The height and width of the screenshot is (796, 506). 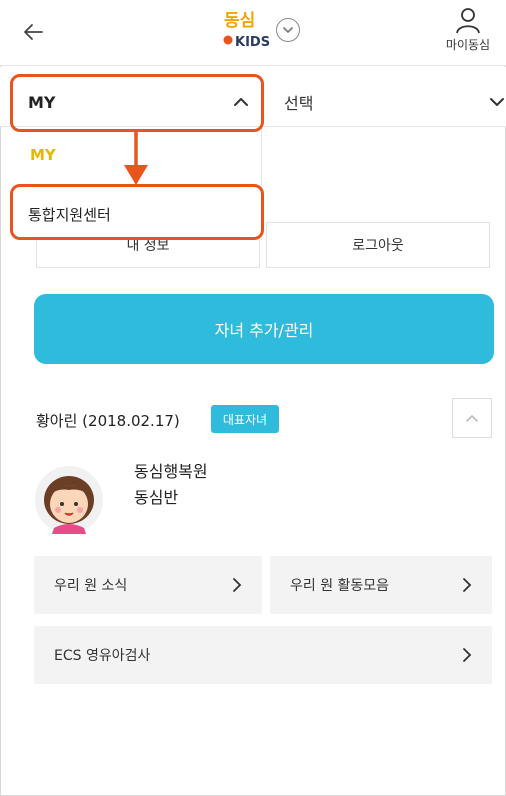 What do you see at coordinates (239, 21) in the screenshot?
I see `svg-text: 동심` at bounding box center [239, 21].